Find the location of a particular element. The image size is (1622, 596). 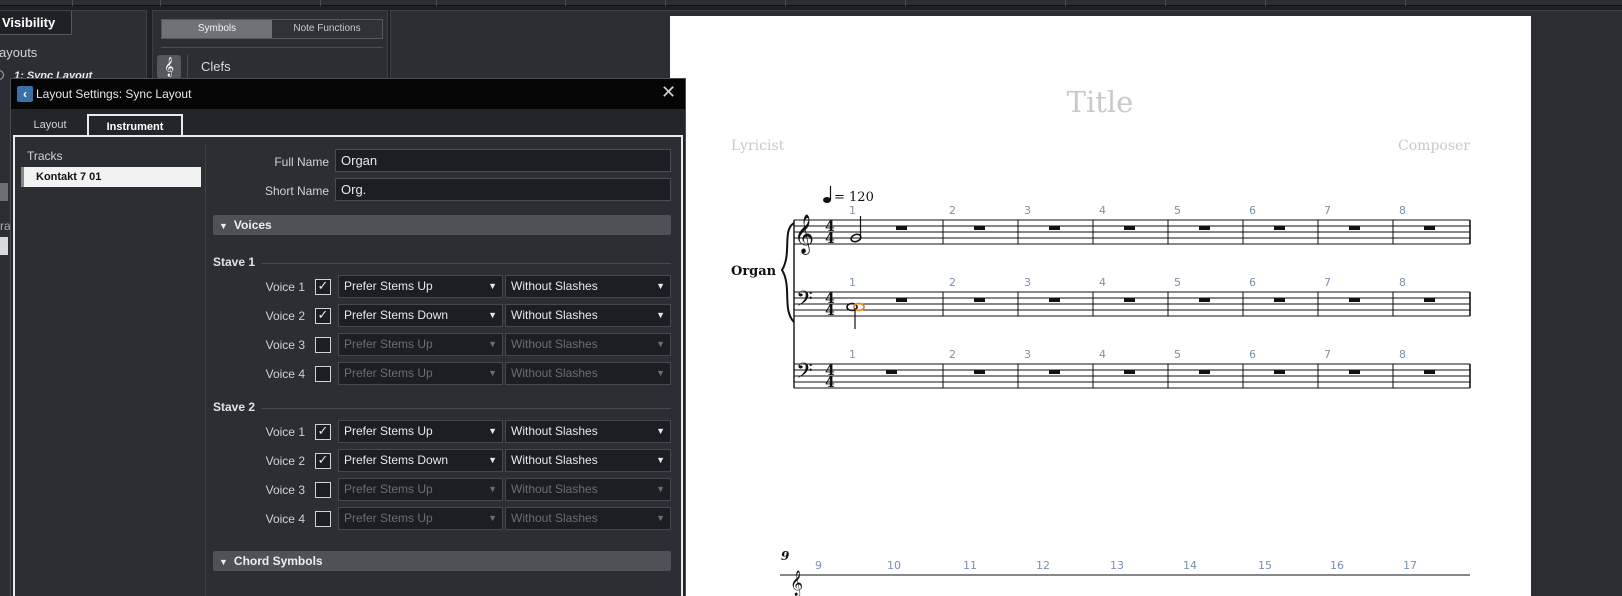

tab-instrument: Instrument is located at coordinates (135, 125).